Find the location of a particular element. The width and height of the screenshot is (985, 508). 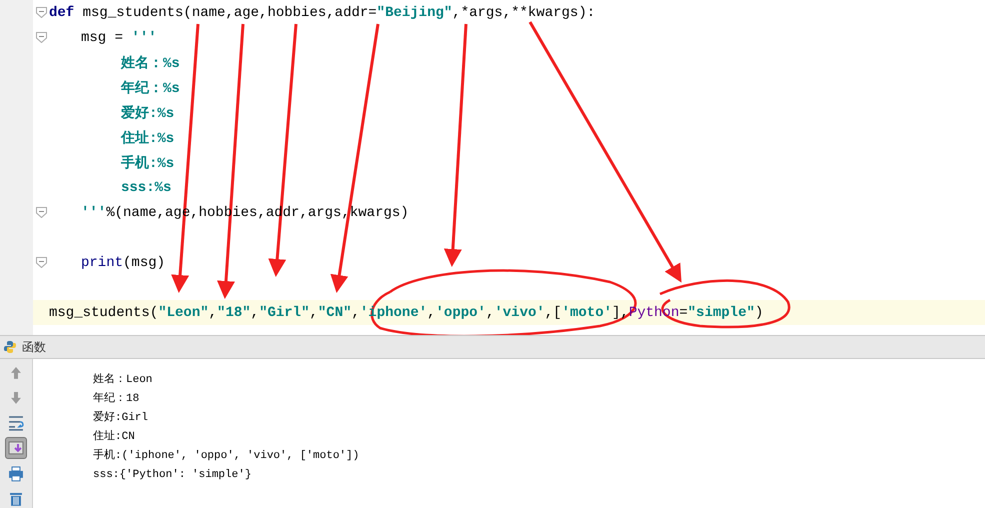

code-text: msg_students(name,age,hobbies,addr= is located at coordinates (229, 12).